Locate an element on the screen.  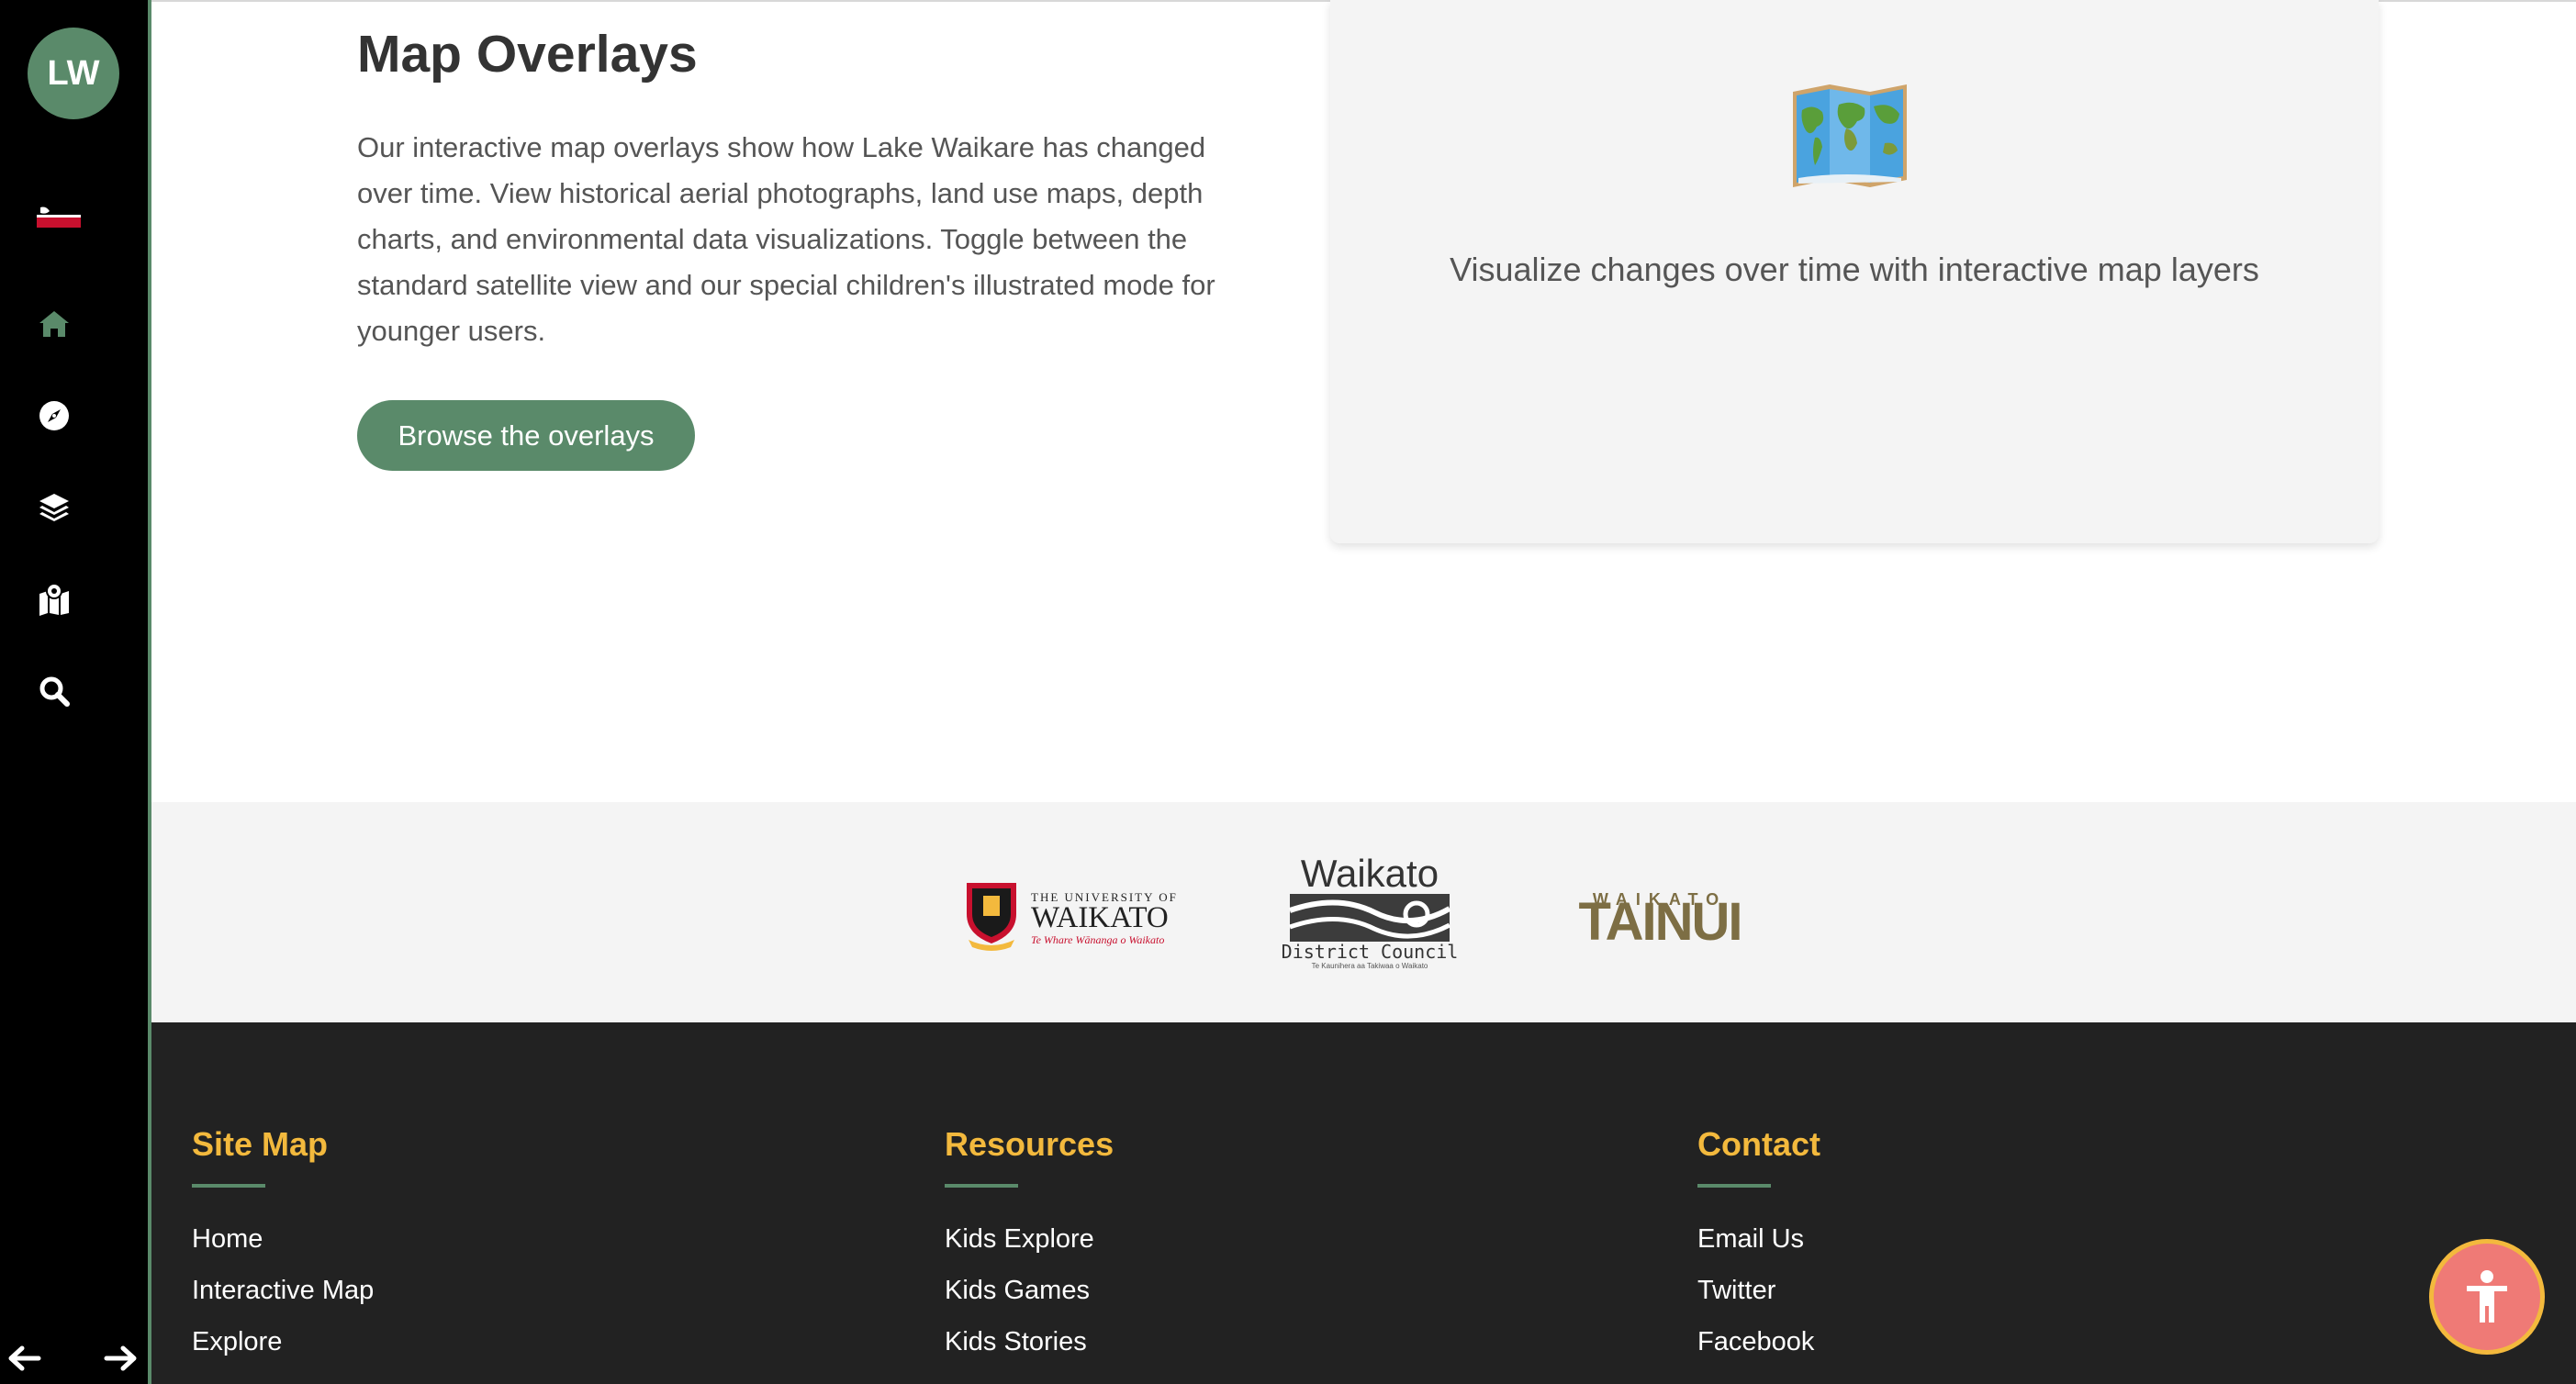
svg-text: Waikato is located at coordinates (1370, 874).